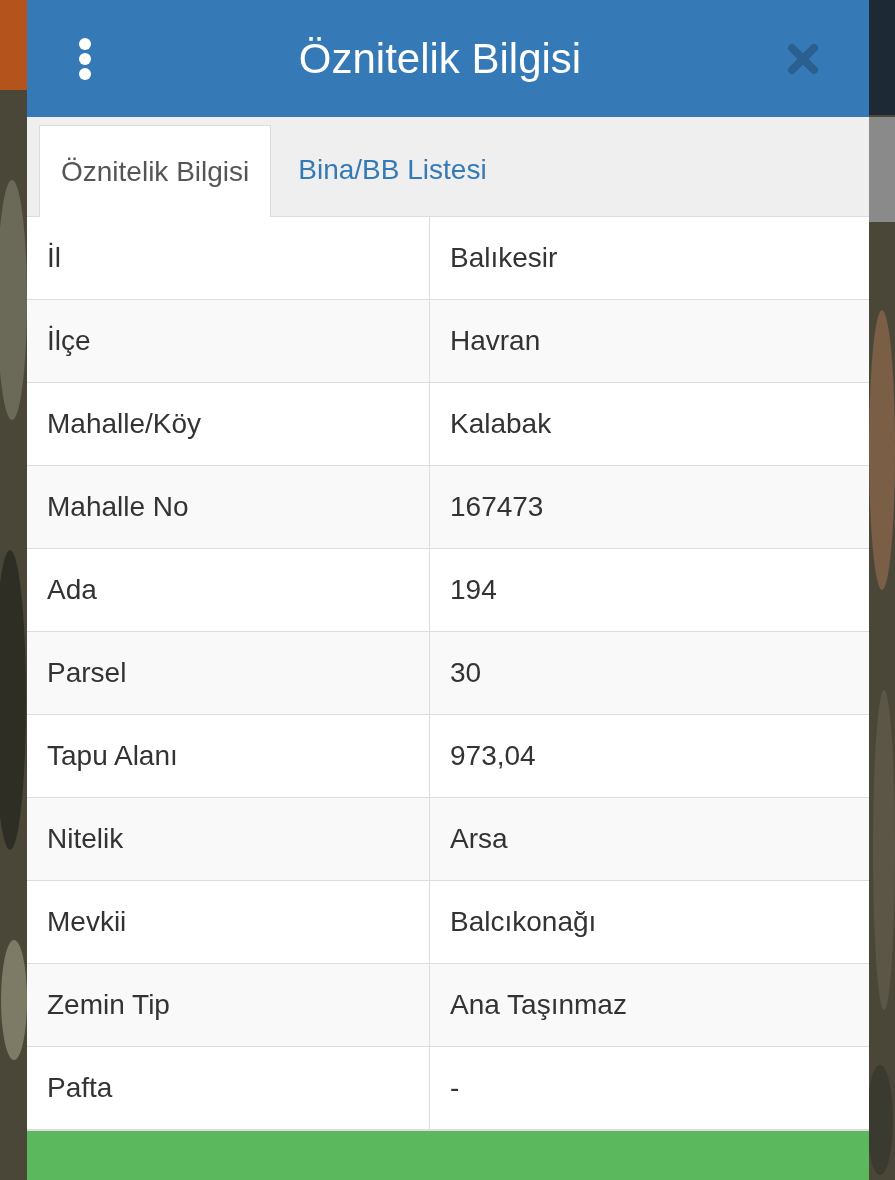 The height and width of the screenshot is (1180, 895). Describe the element at coordinates (118, 507) in the screenshot. I see `field-label: Mahalle No` at that location.